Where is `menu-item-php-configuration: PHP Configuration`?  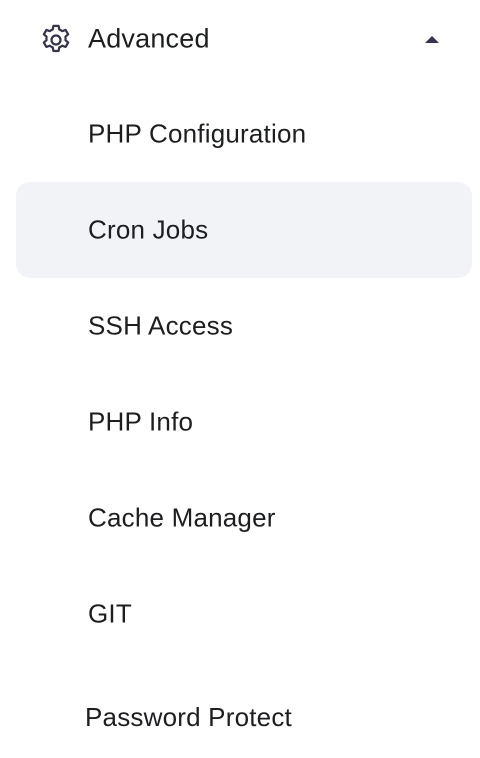 menu-item-php-configuration: PHP Configuration is located at coordinates (244, 134).